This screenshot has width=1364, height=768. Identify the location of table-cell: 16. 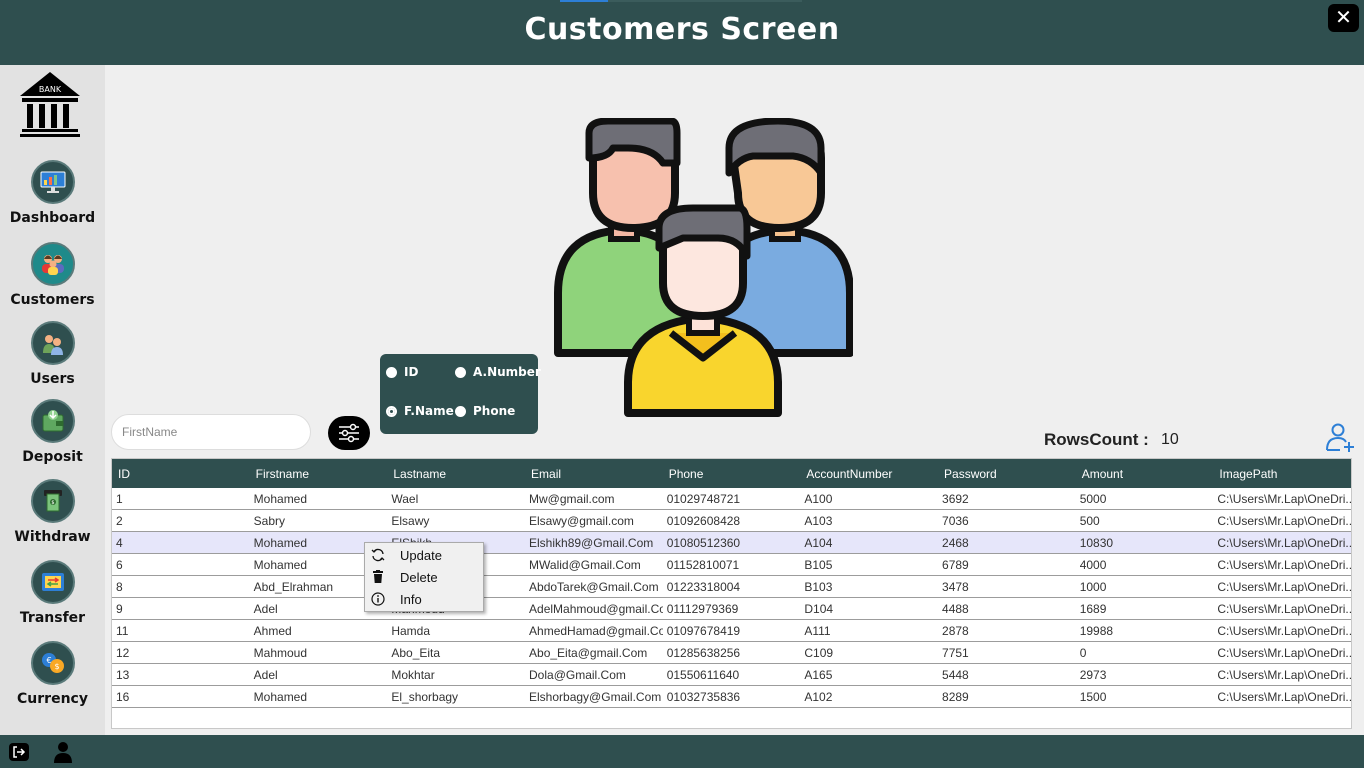
(123, 697).